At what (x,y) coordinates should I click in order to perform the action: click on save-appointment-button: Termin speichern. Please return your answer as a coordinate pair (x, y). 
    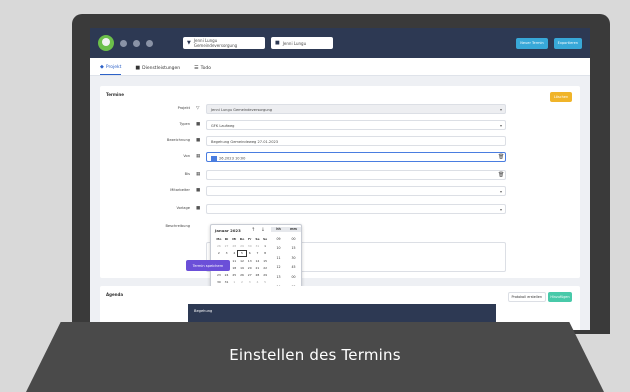
    Looking at the image, I should click on (208, 265).